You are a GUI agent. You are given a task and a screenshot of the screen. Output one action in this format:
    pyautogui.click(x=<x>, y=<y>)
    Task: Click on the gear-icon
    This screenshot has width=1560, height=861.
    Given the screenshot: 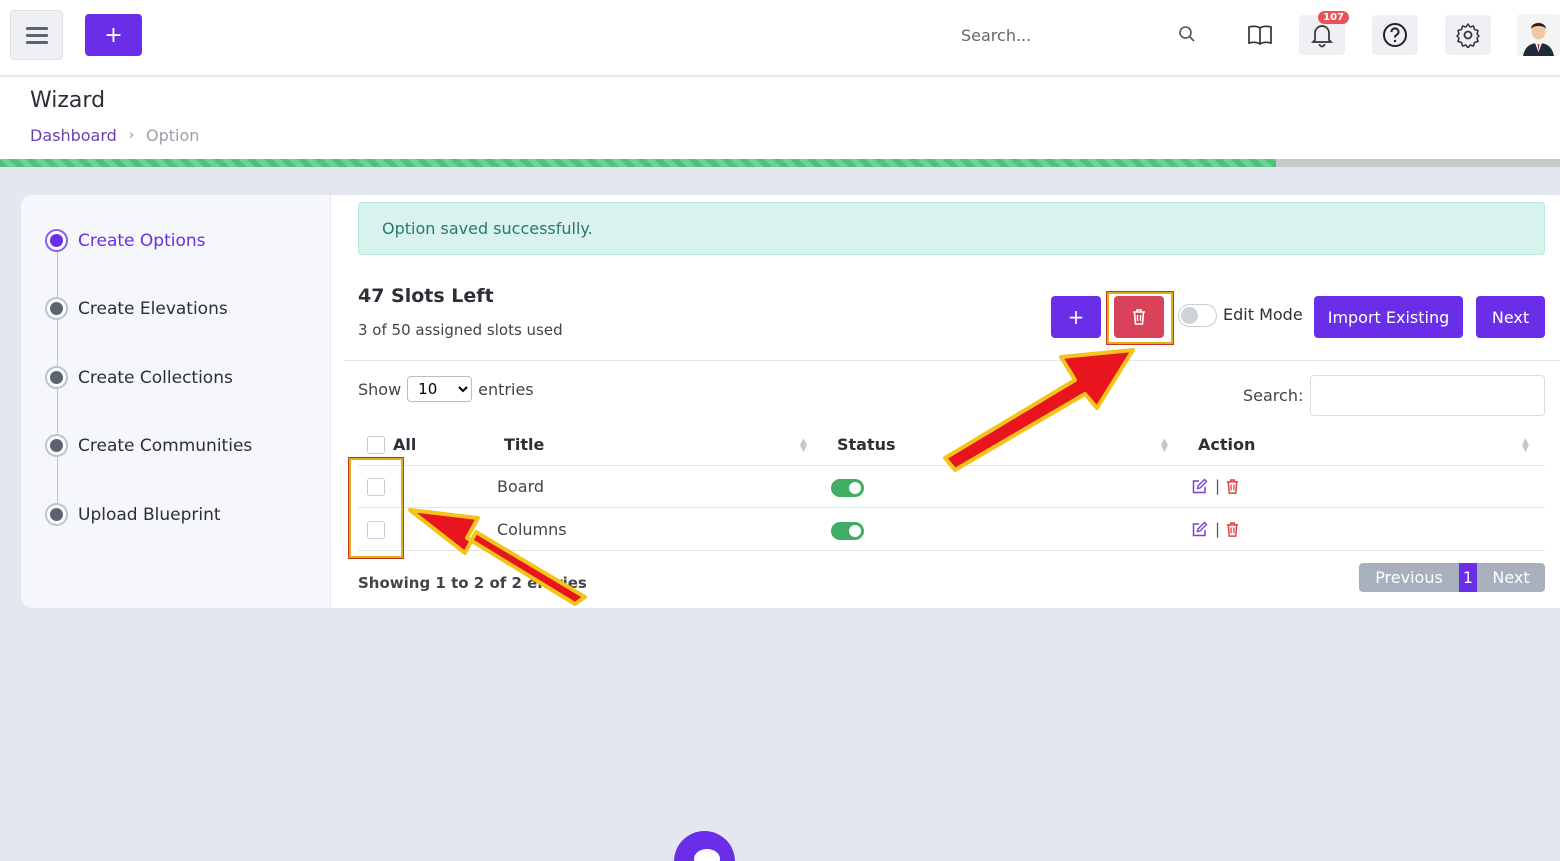 What is the action you would take?
    pyautogui.click(x=1468, y=35)
    